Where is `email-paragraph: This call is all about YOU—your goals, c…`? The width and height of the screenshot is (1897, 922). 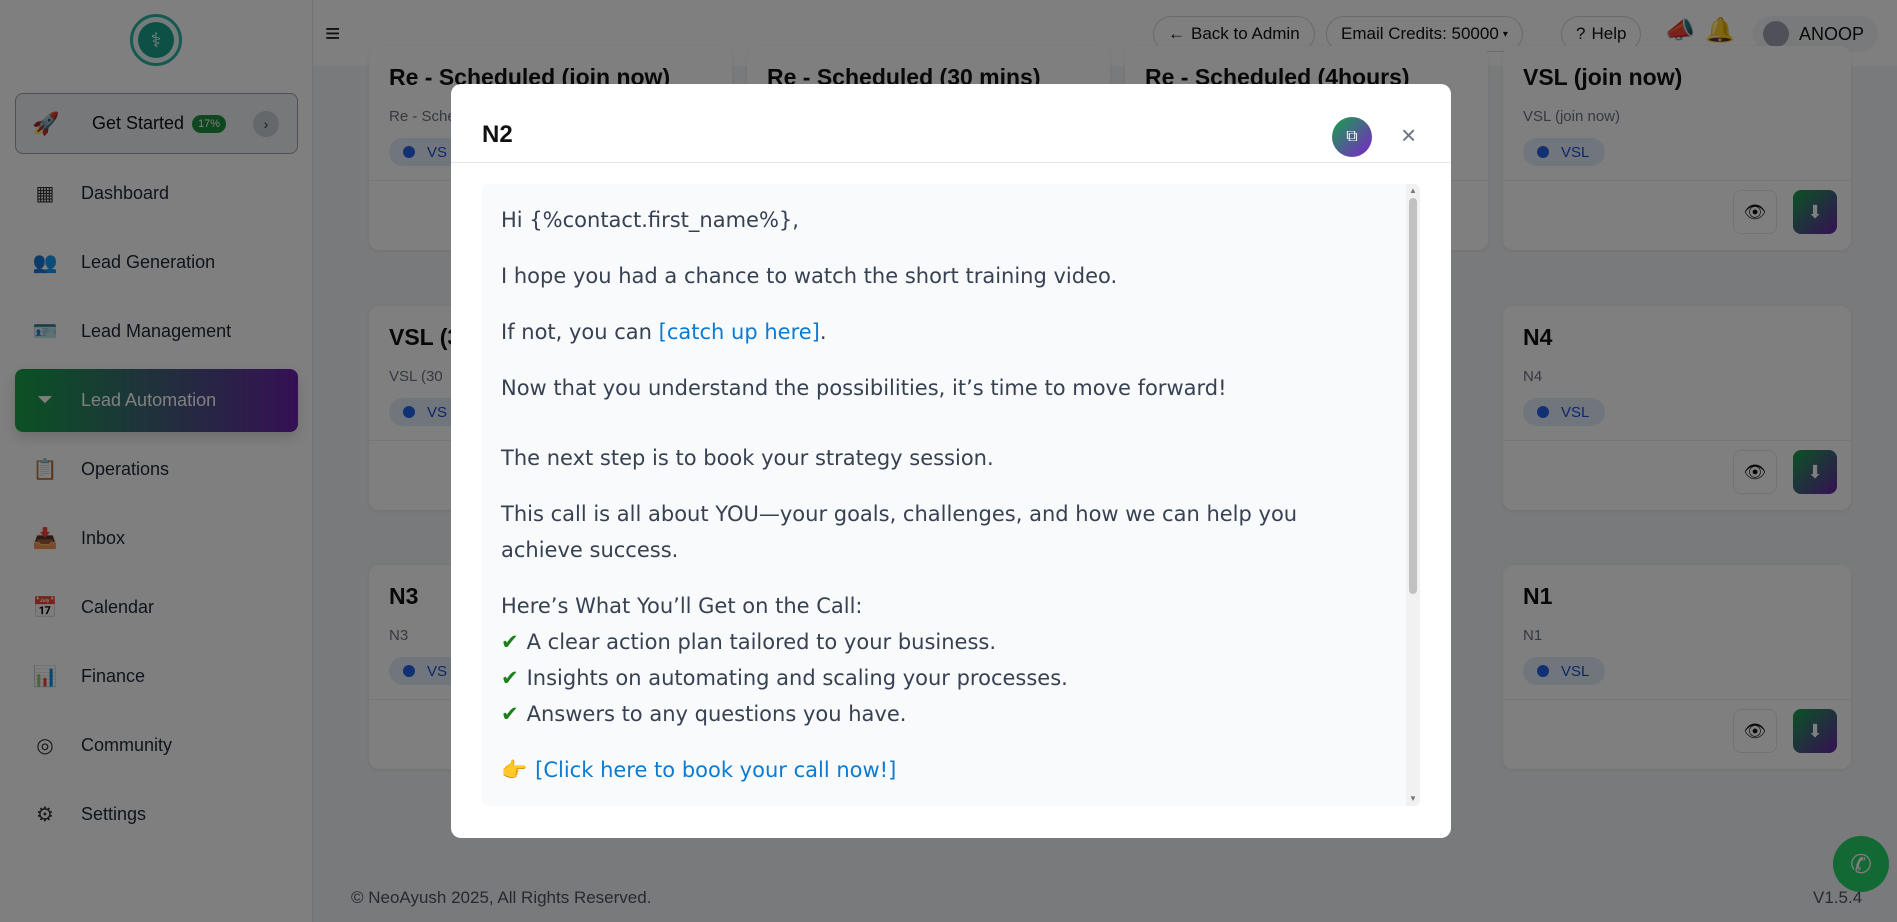
email-paragraph: This call is all about YOU—your goals, c… is located at coordinates (899, 532).